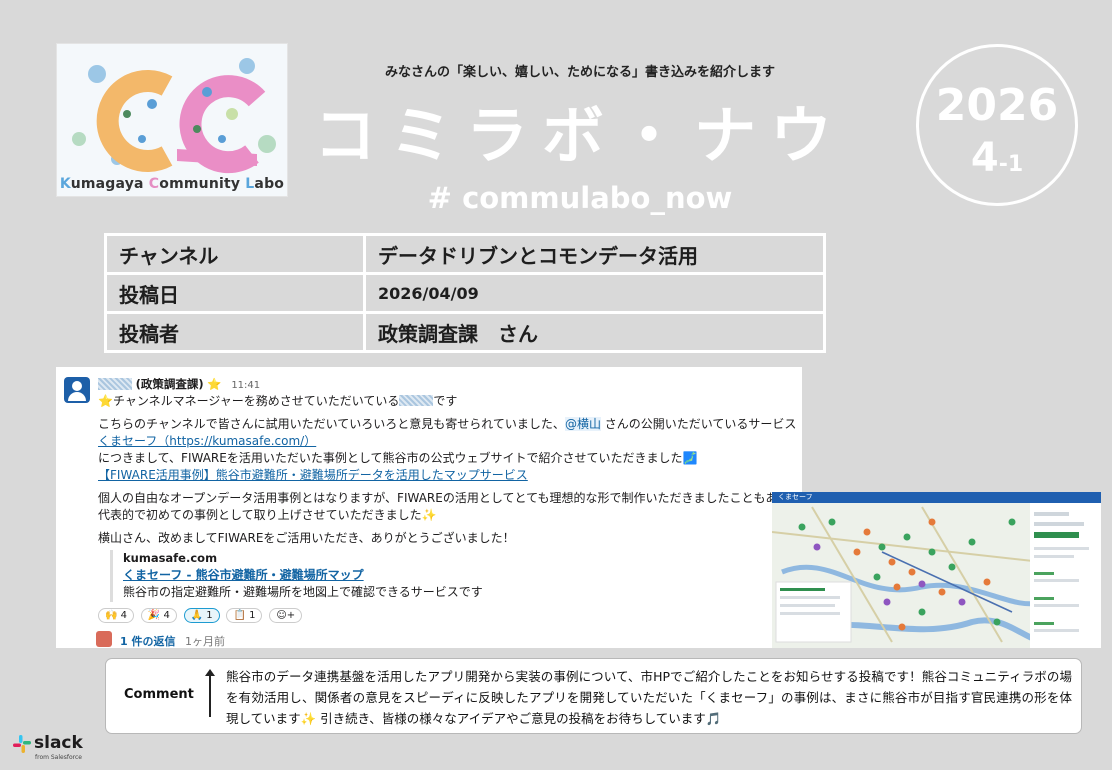  I want to click on preview-description: 熊谷市の指定避難所・避難場所を地図上で確認できるサービスです, so click(303, 592).